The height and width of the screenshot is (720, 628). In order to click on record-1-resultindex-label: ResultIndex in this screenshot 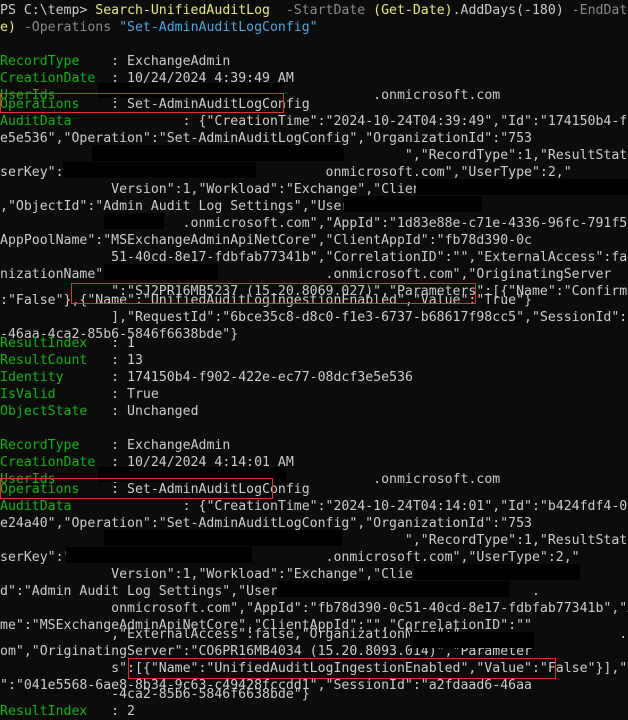, I will do `click(44, 343)`.